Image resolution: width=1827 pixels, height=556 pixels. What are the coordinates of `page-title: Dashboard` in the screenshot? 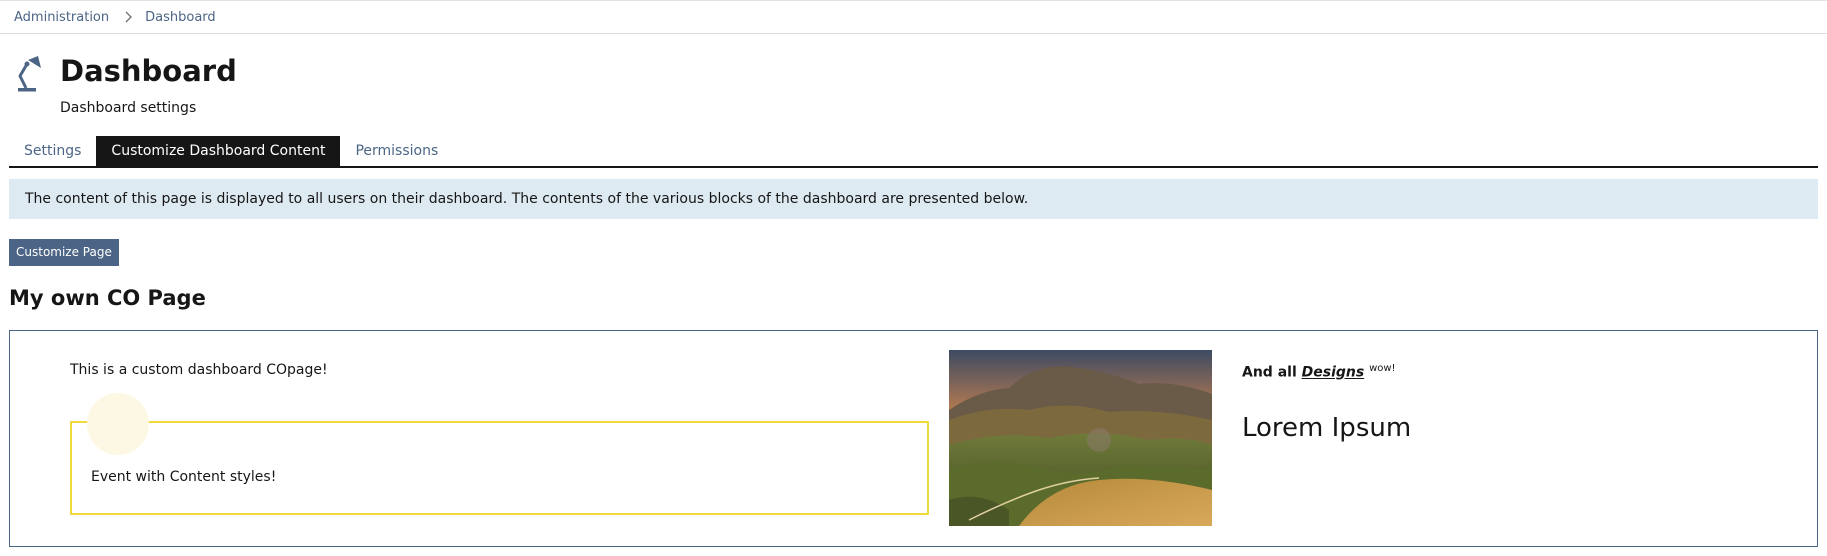 It's located at (148, 71).